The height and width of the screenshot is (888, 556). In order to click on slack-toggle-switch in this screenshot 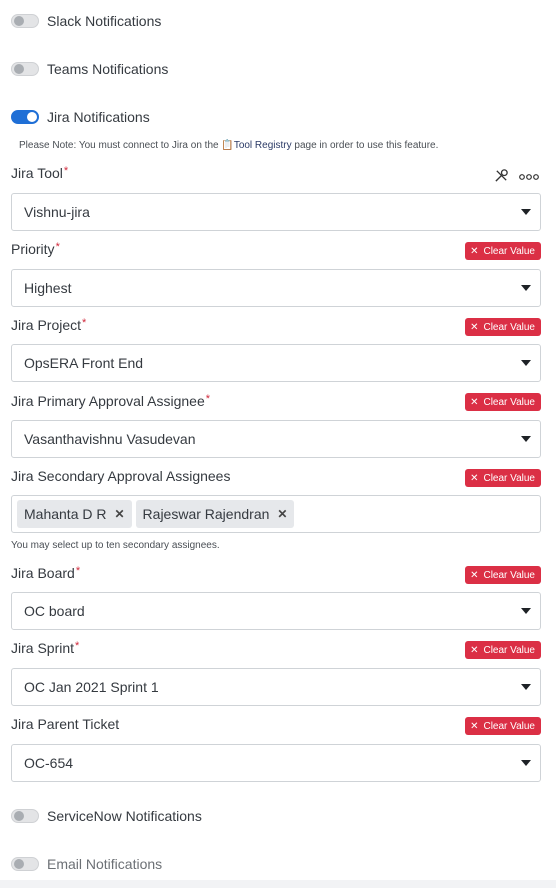, I will do `click(25, 21)`.